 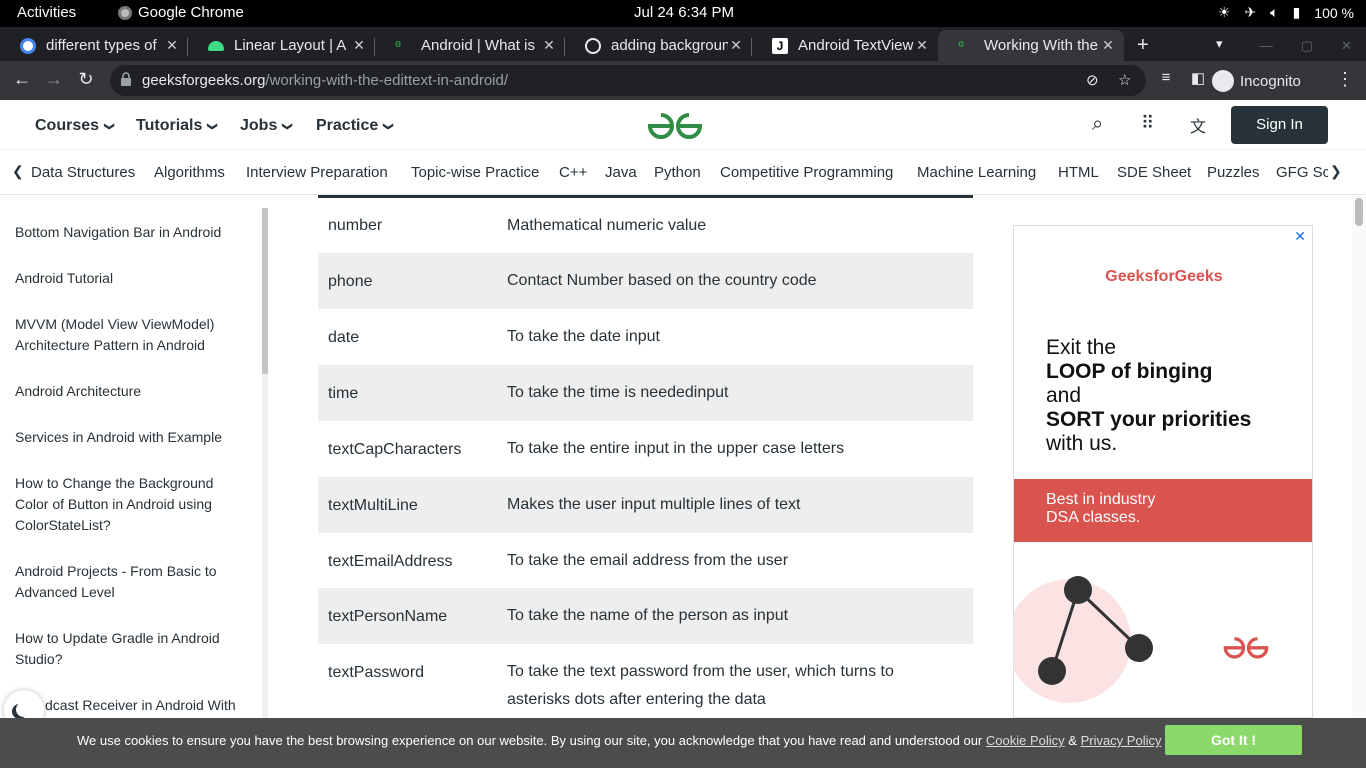 I want to click on ad-line: Exit the, so click(x=1081, y=347).